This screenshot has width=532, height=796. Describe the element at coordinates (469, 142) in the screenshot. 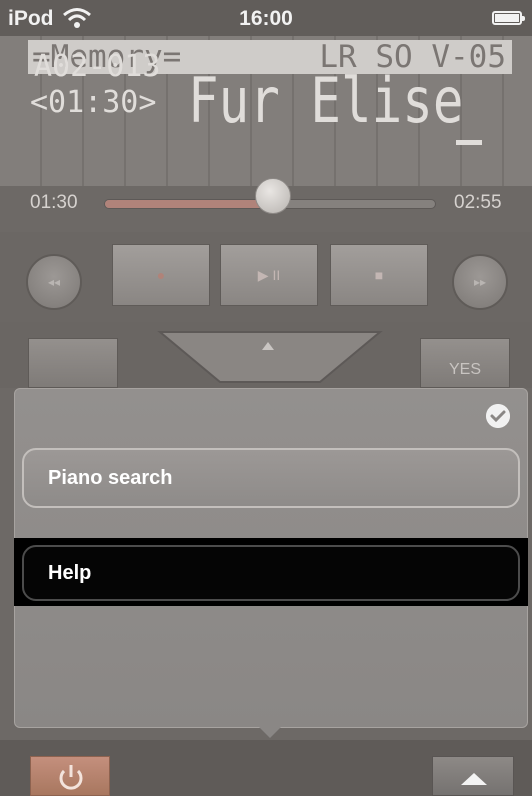

I see `lcd-cursor` at that location.